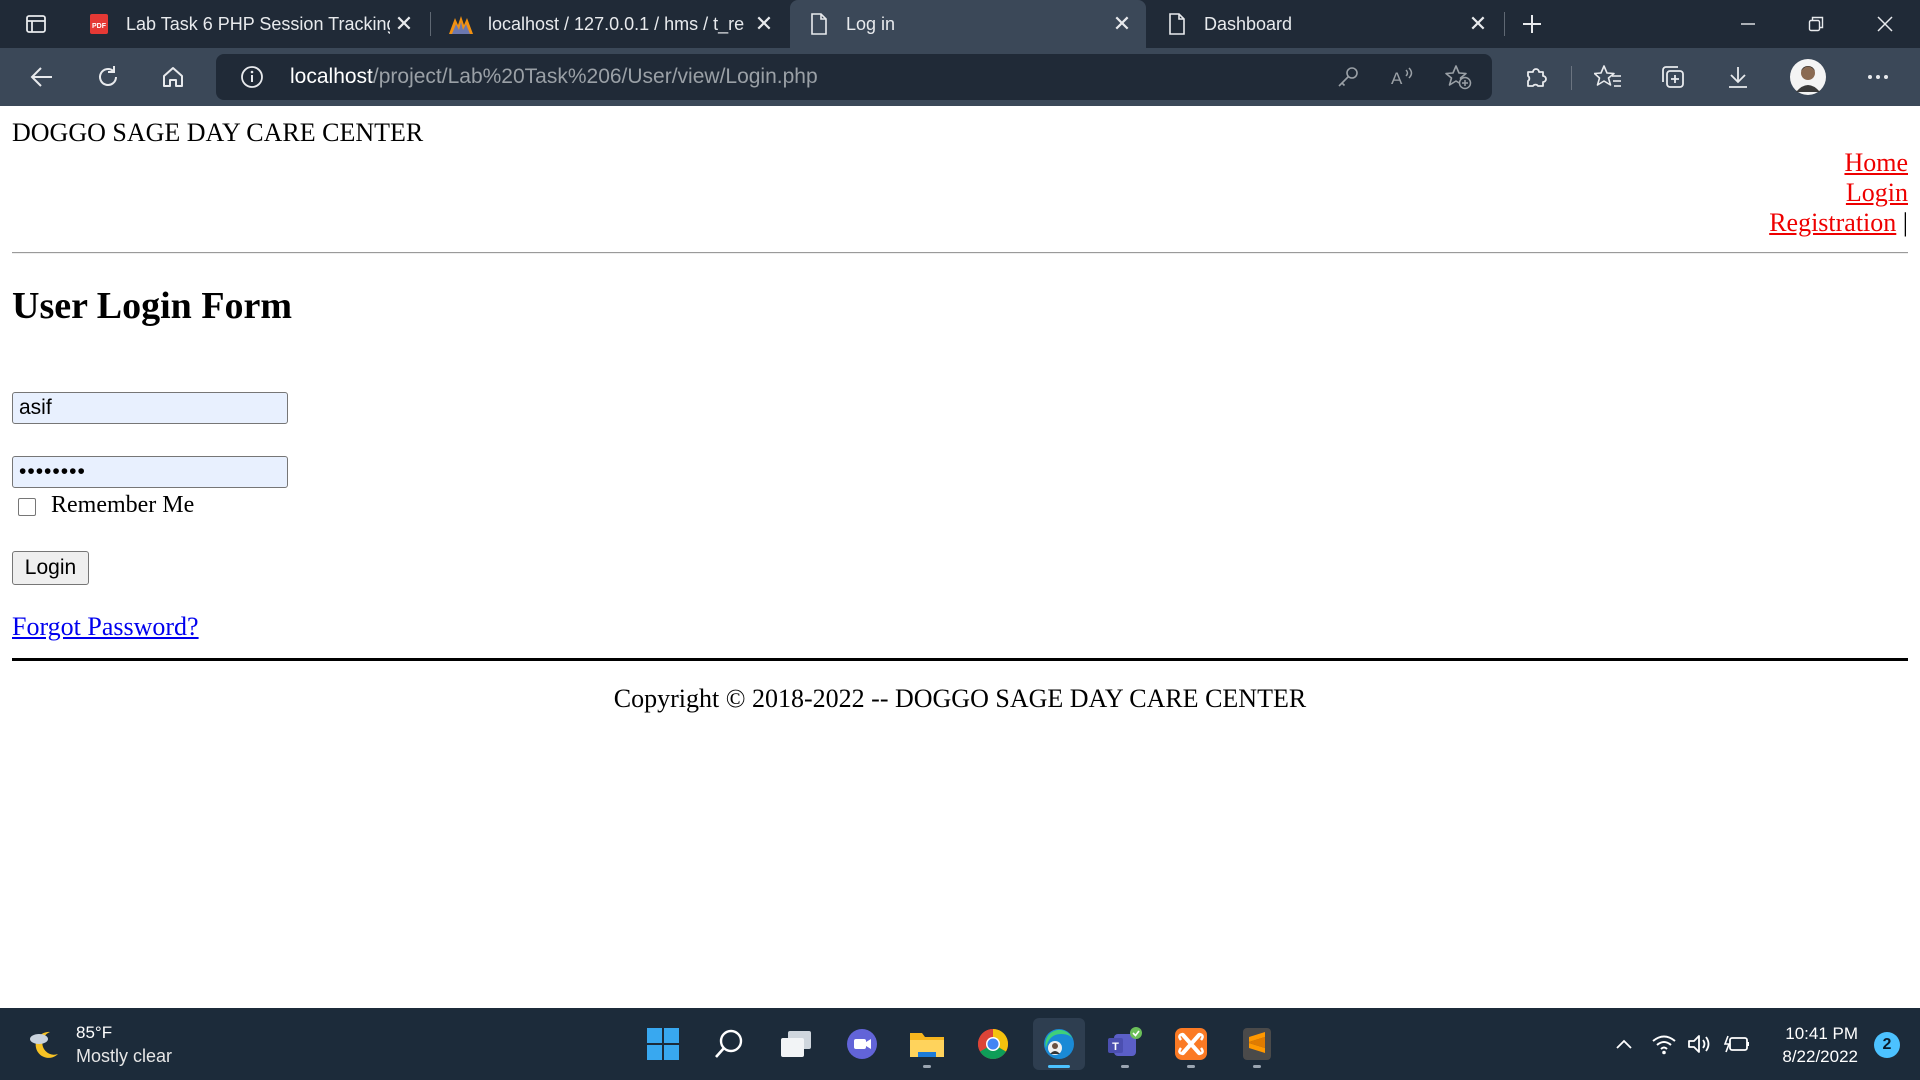 This screenshot has width=1920, height=1080. What do you see at coordinates (960, 253) in the screenshot?
I see `header-divider` at bounding box center [960, 253].